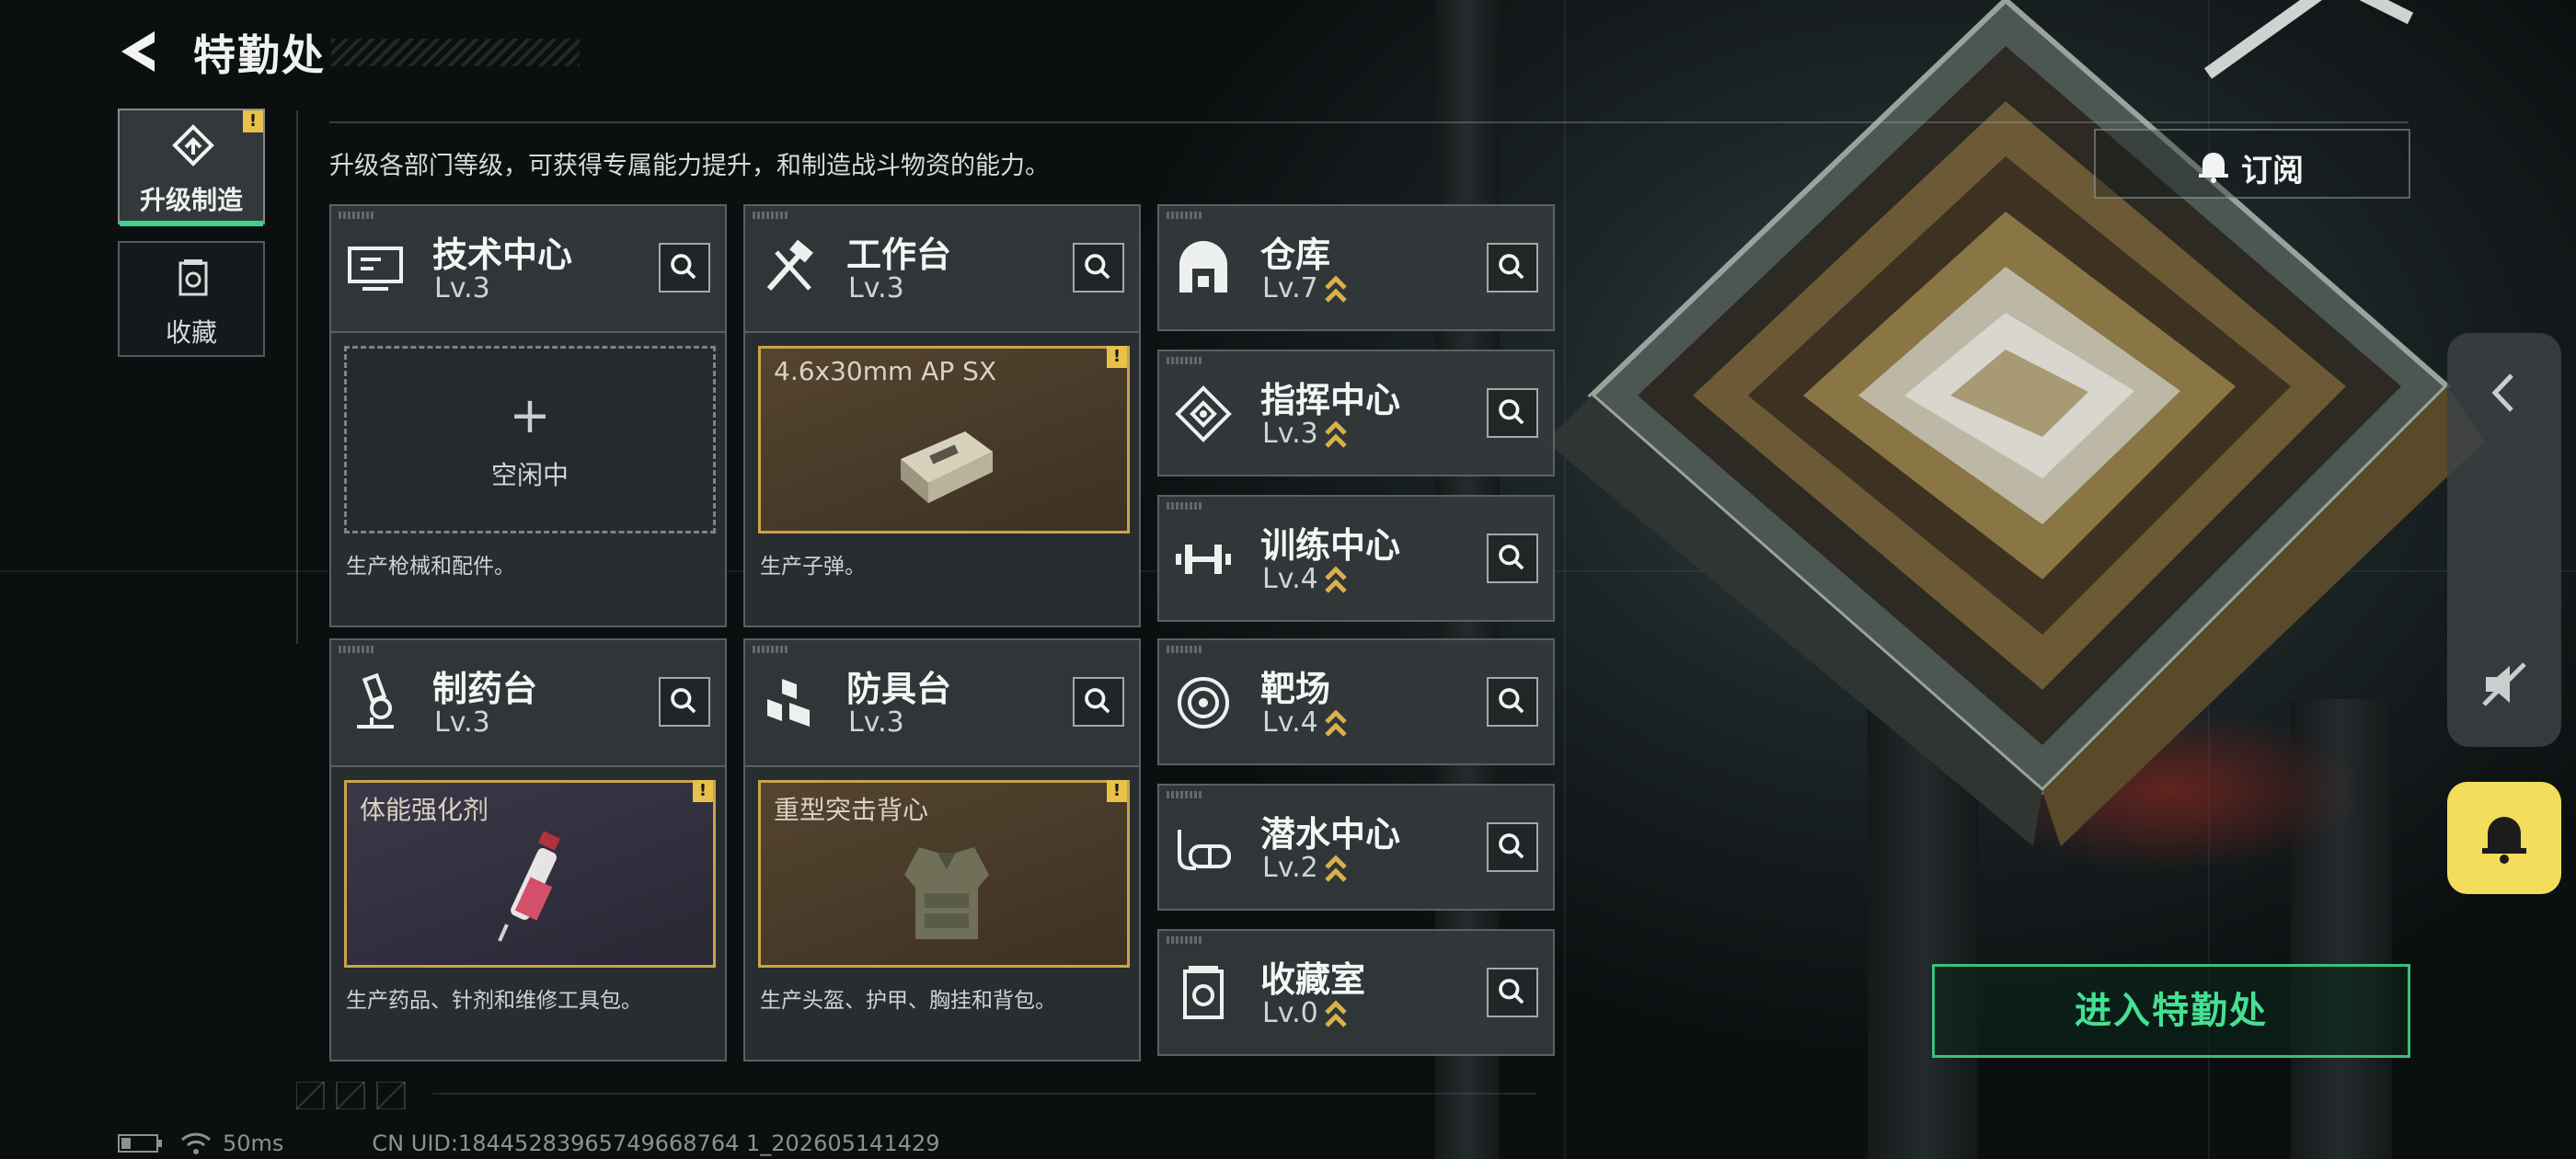 This screenshot has height=1159, width=2576. Describe the element at coordinates (1305, 288) in the screenshot. I see `facility-level: Lv.7` at that location.